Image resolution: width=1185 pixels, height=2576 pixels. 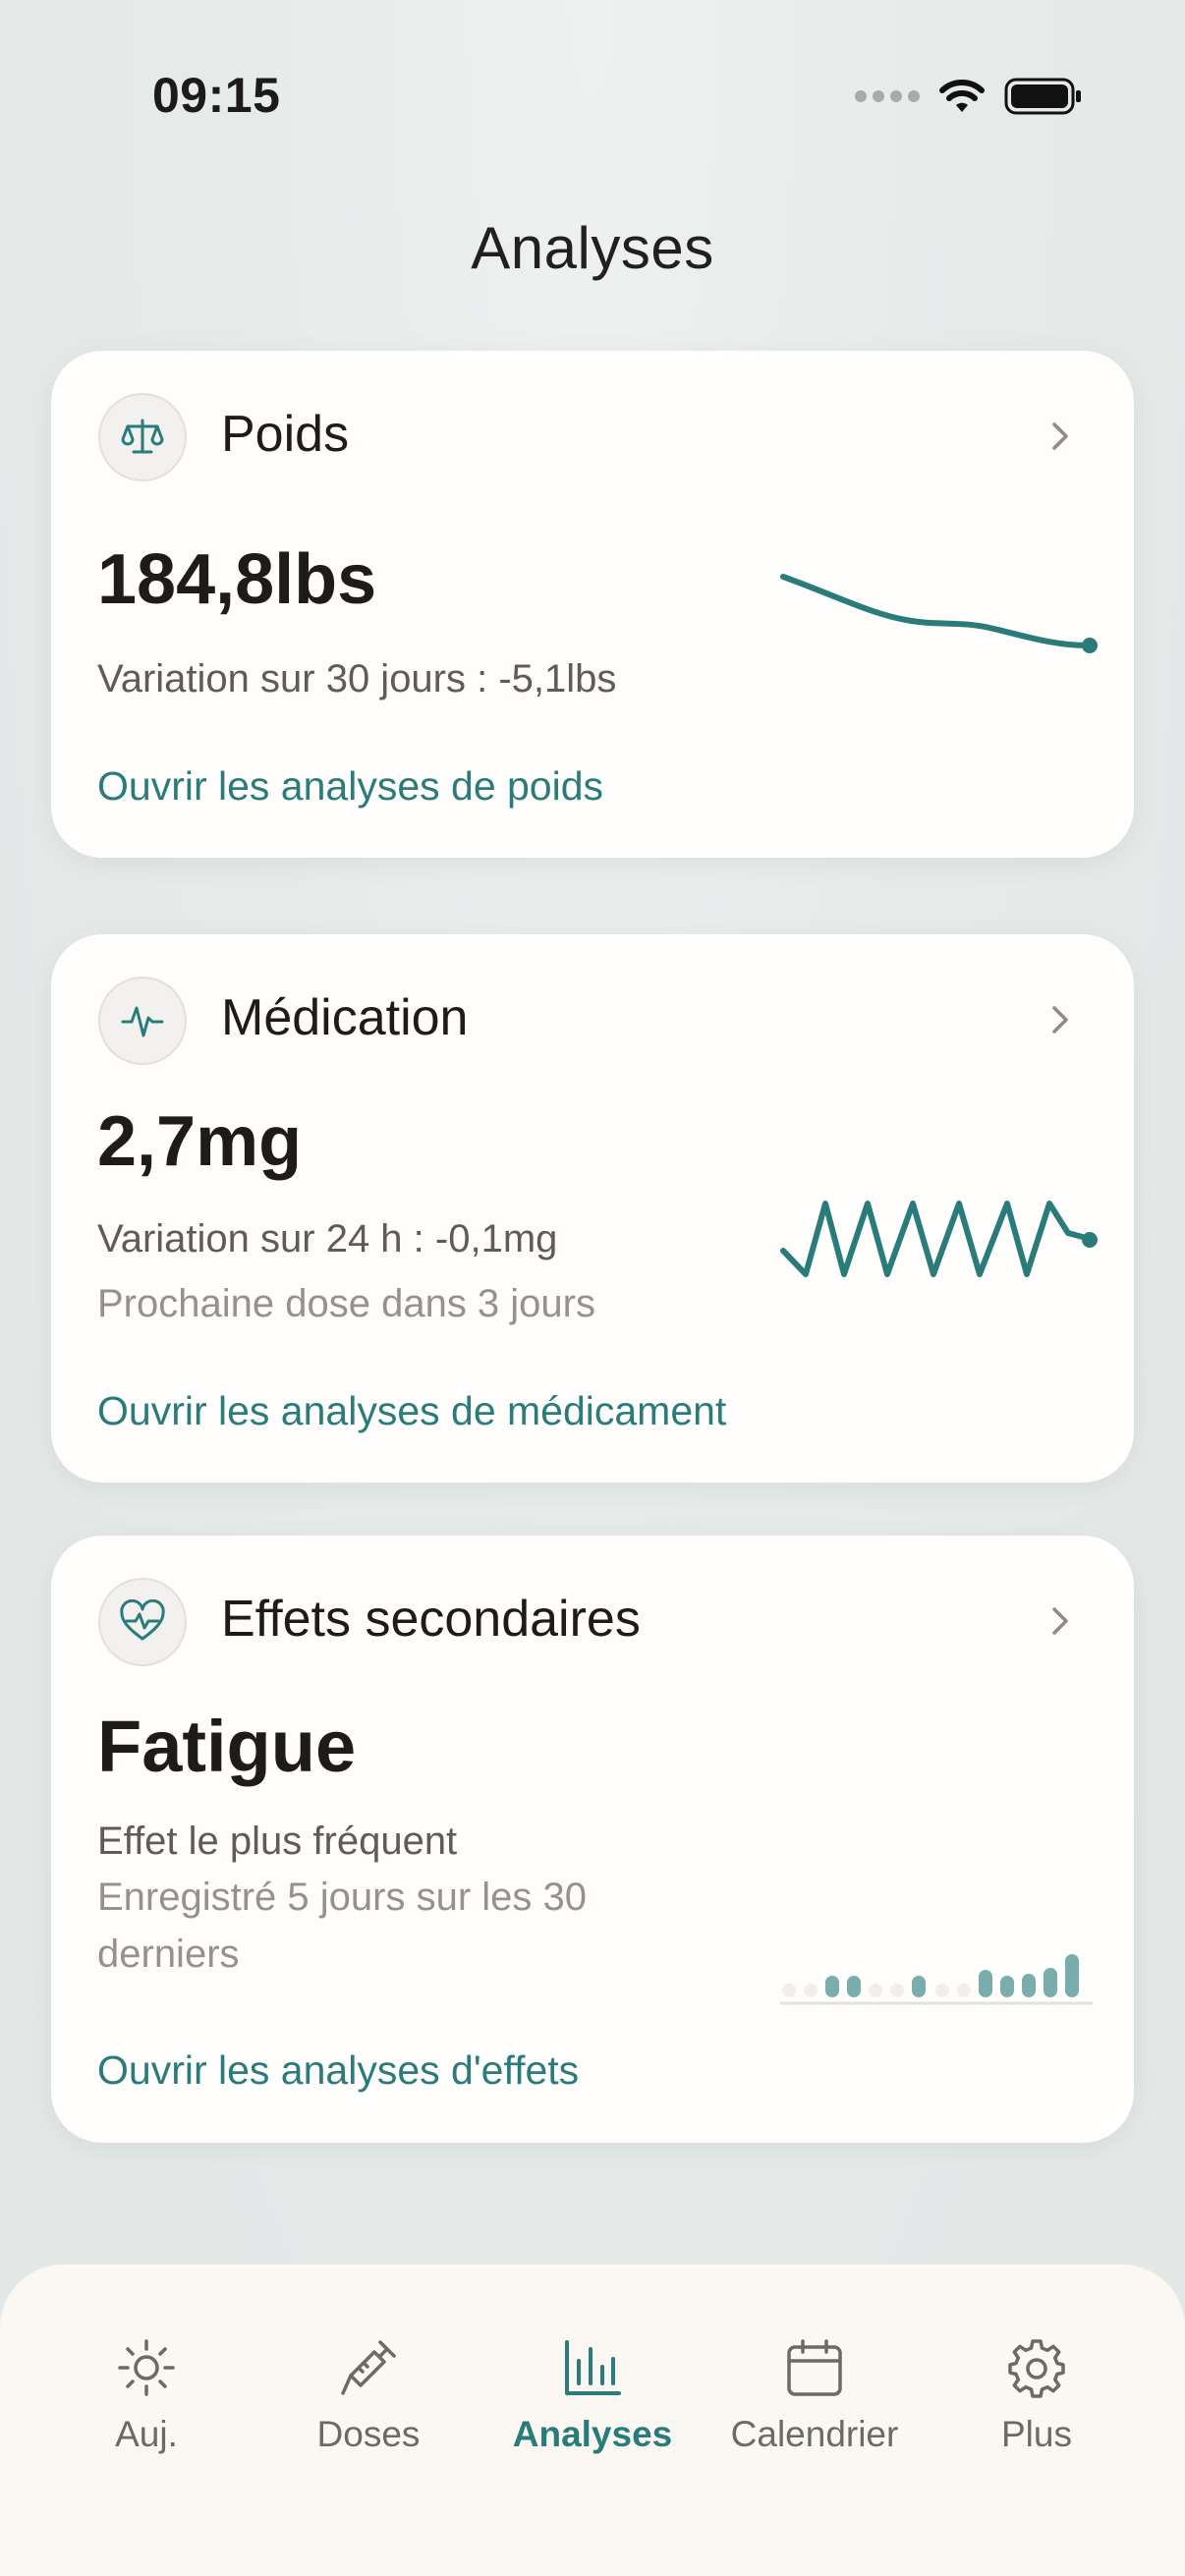 I want to click on sun-icon, so click(x=146, y=2367).